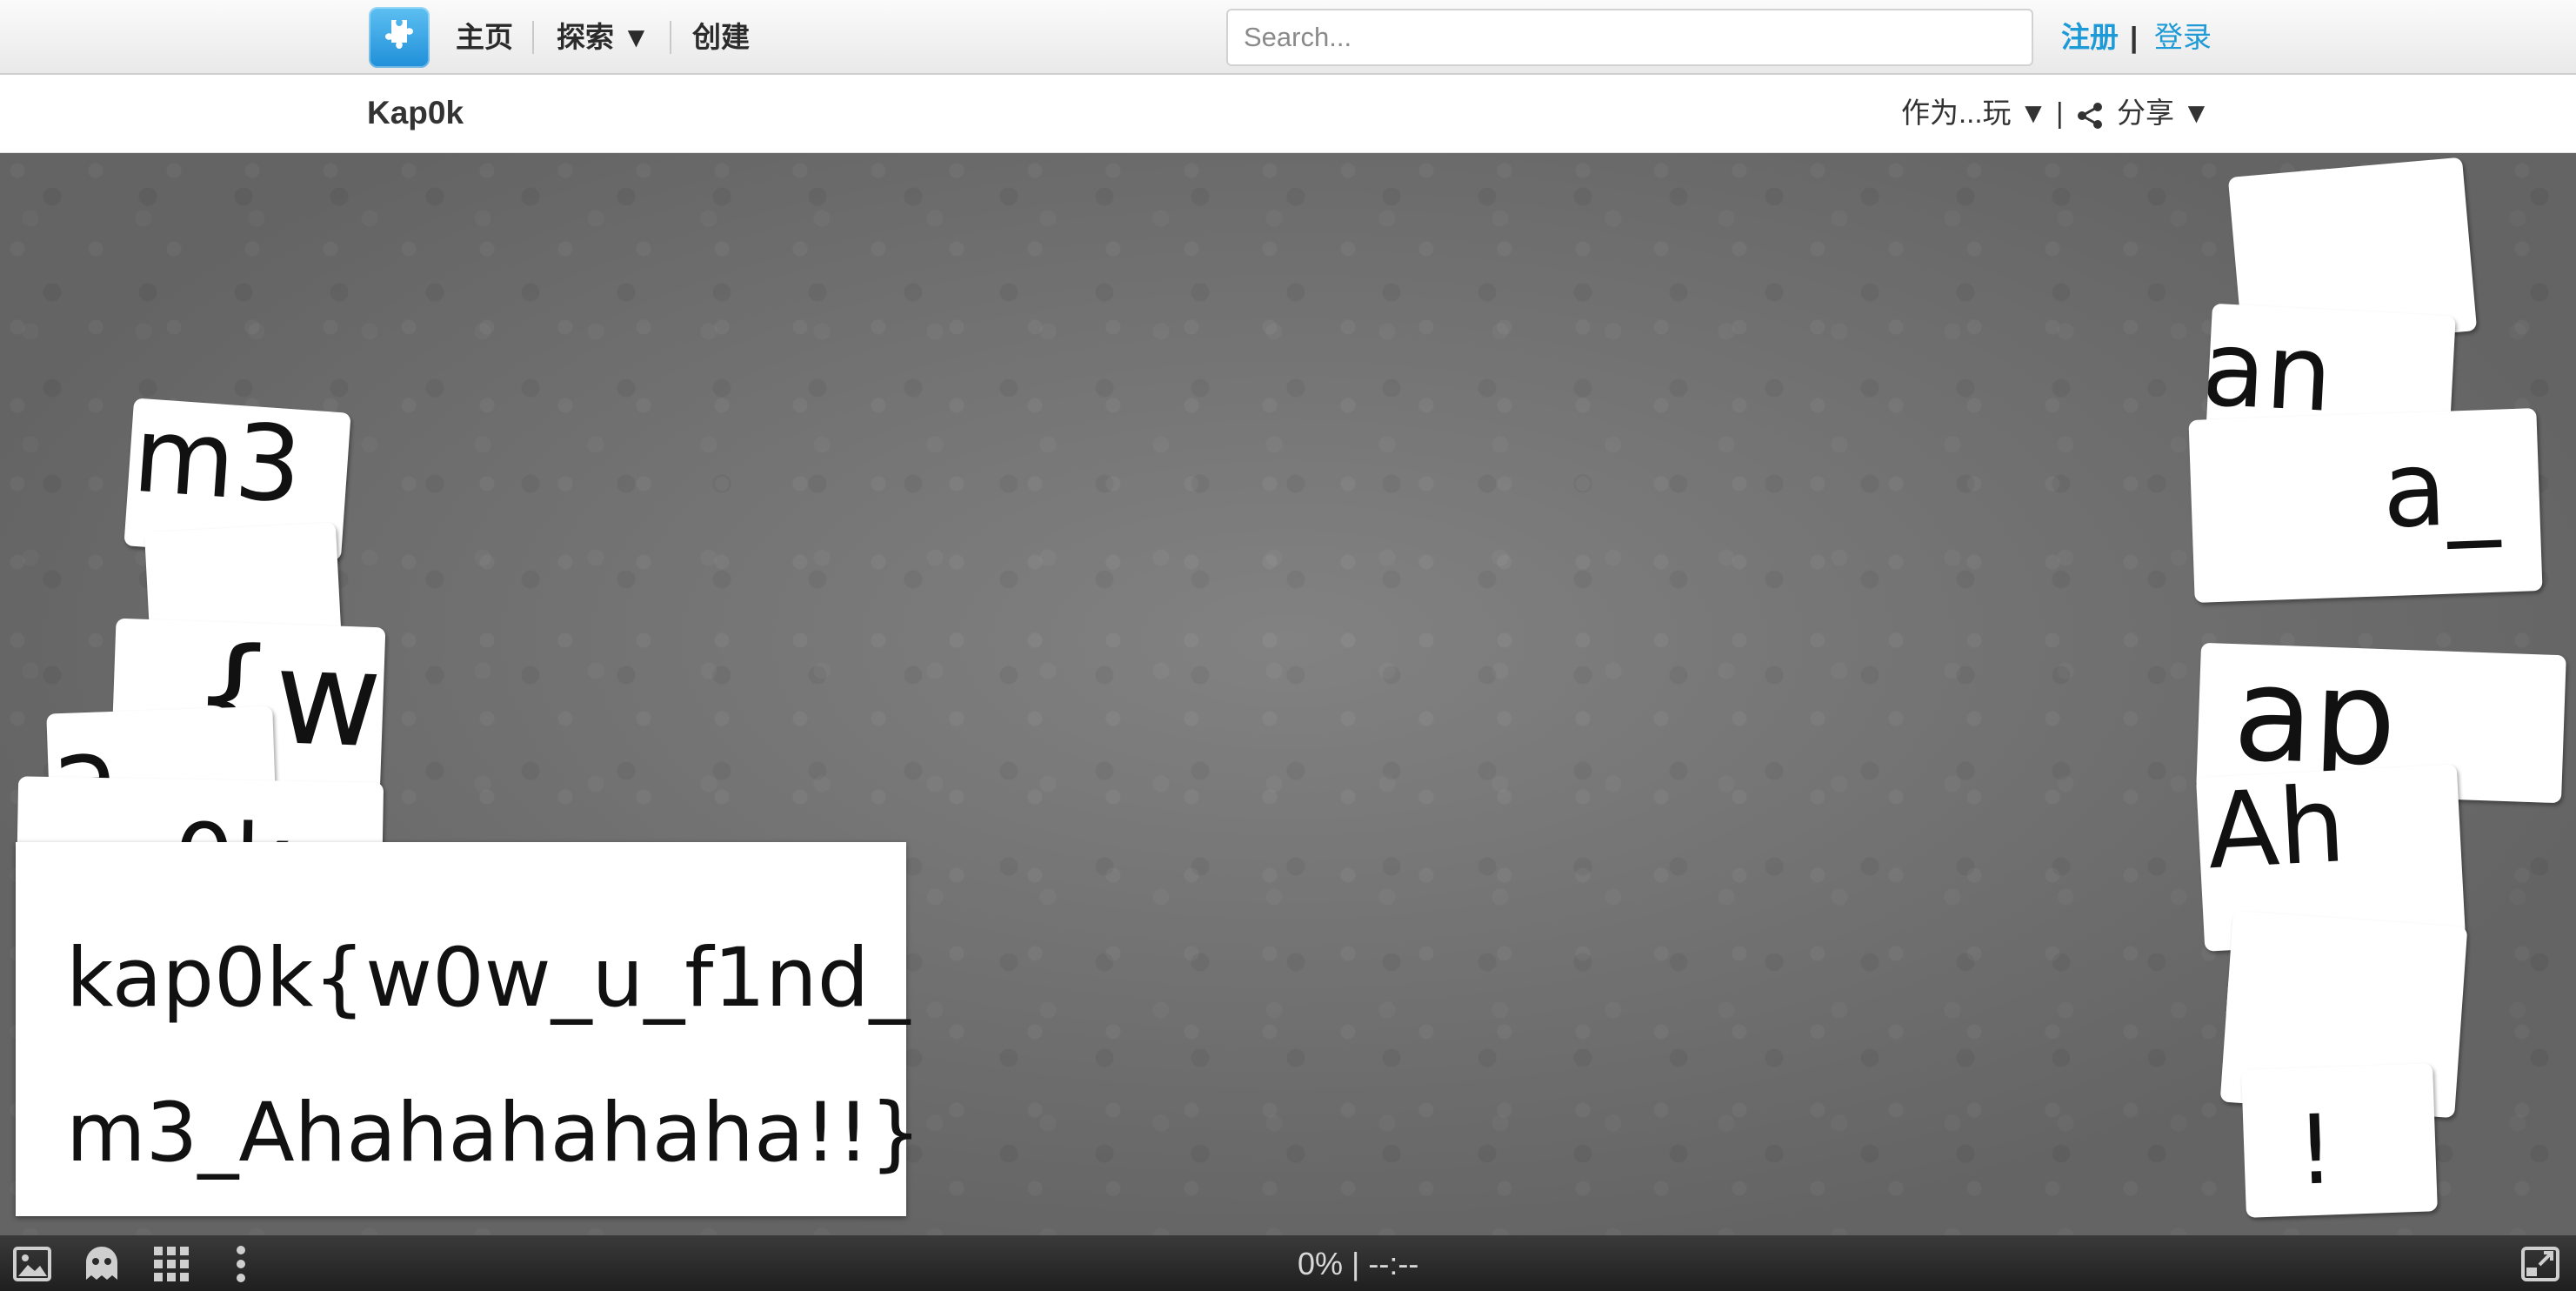 The height and width of the screenshot is (1291, 2576). I want to click on image-preview-icon, so click(32, 1264).